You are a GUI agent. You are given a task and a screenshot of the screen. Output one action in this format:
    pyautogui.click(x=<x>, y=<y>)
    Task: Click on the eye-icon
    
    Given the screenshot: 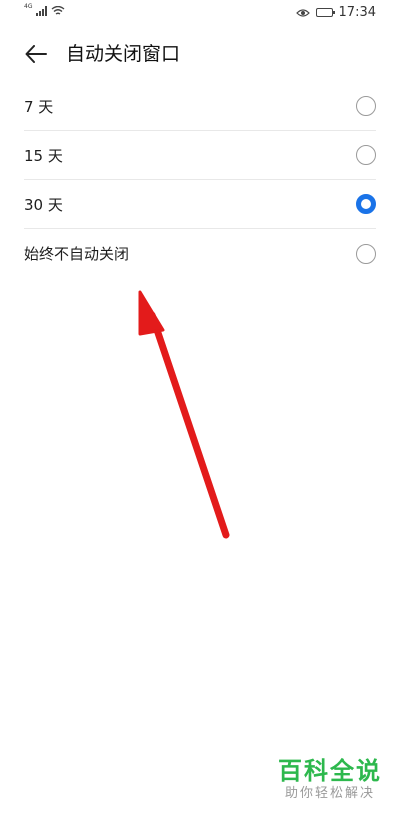 What is the action you would take?
    pyautogui.click(x=302, y=12)
    